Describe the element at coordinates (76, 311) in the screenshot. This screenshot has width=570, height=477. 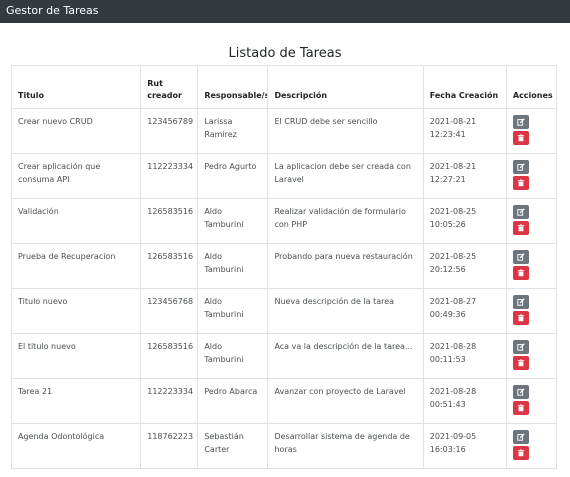
I see `task-title: Titulo nuevo` at that location.